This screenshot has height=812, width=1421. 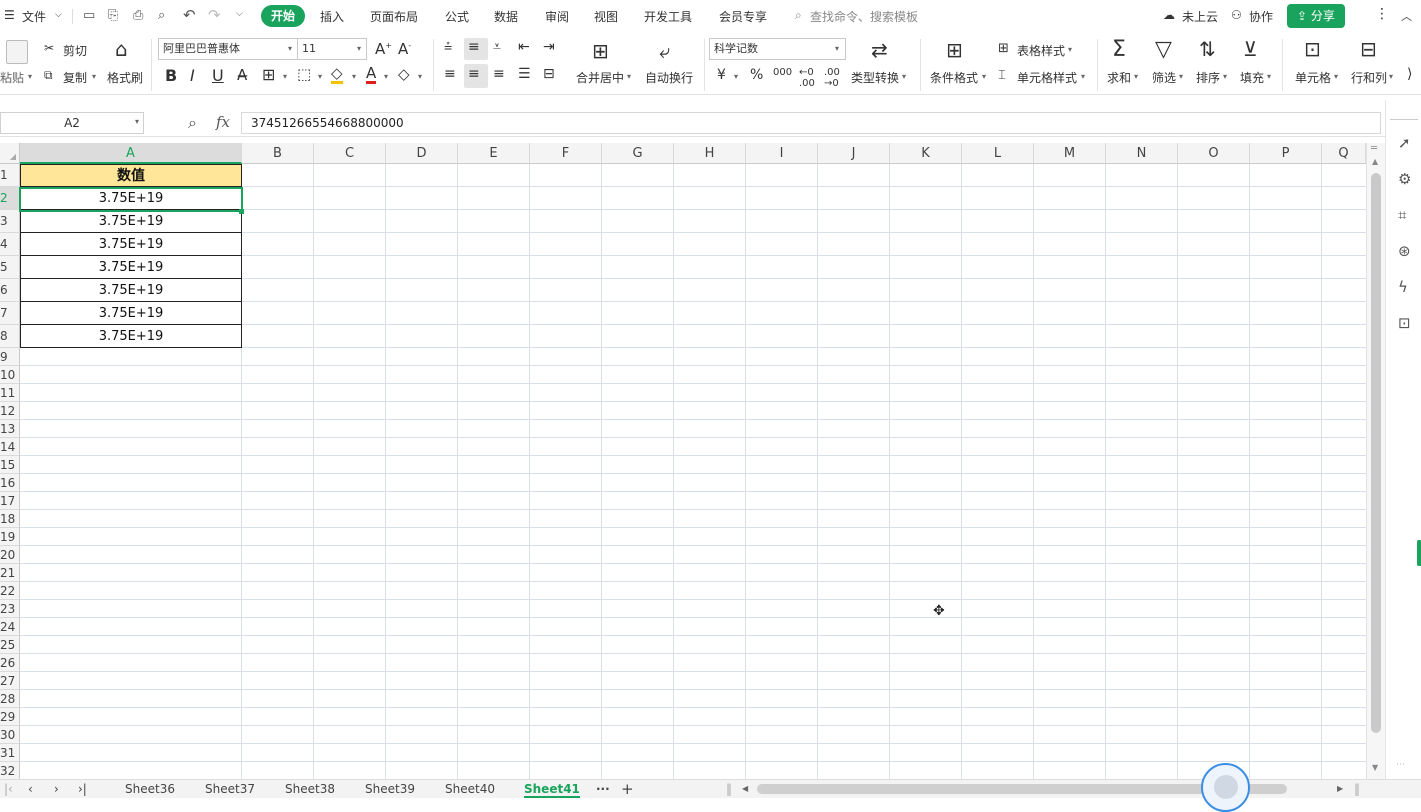 I want to click on decrease-font-icon: A-, so click(x=404, y=49).